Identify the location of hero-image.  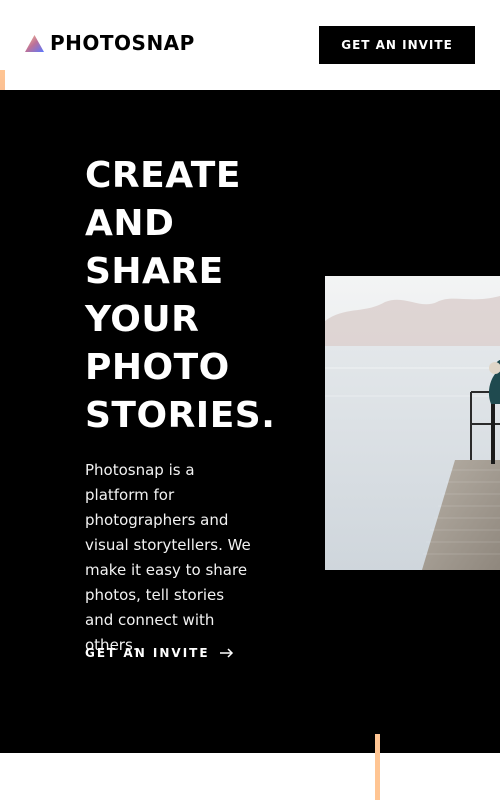
(412, 423).